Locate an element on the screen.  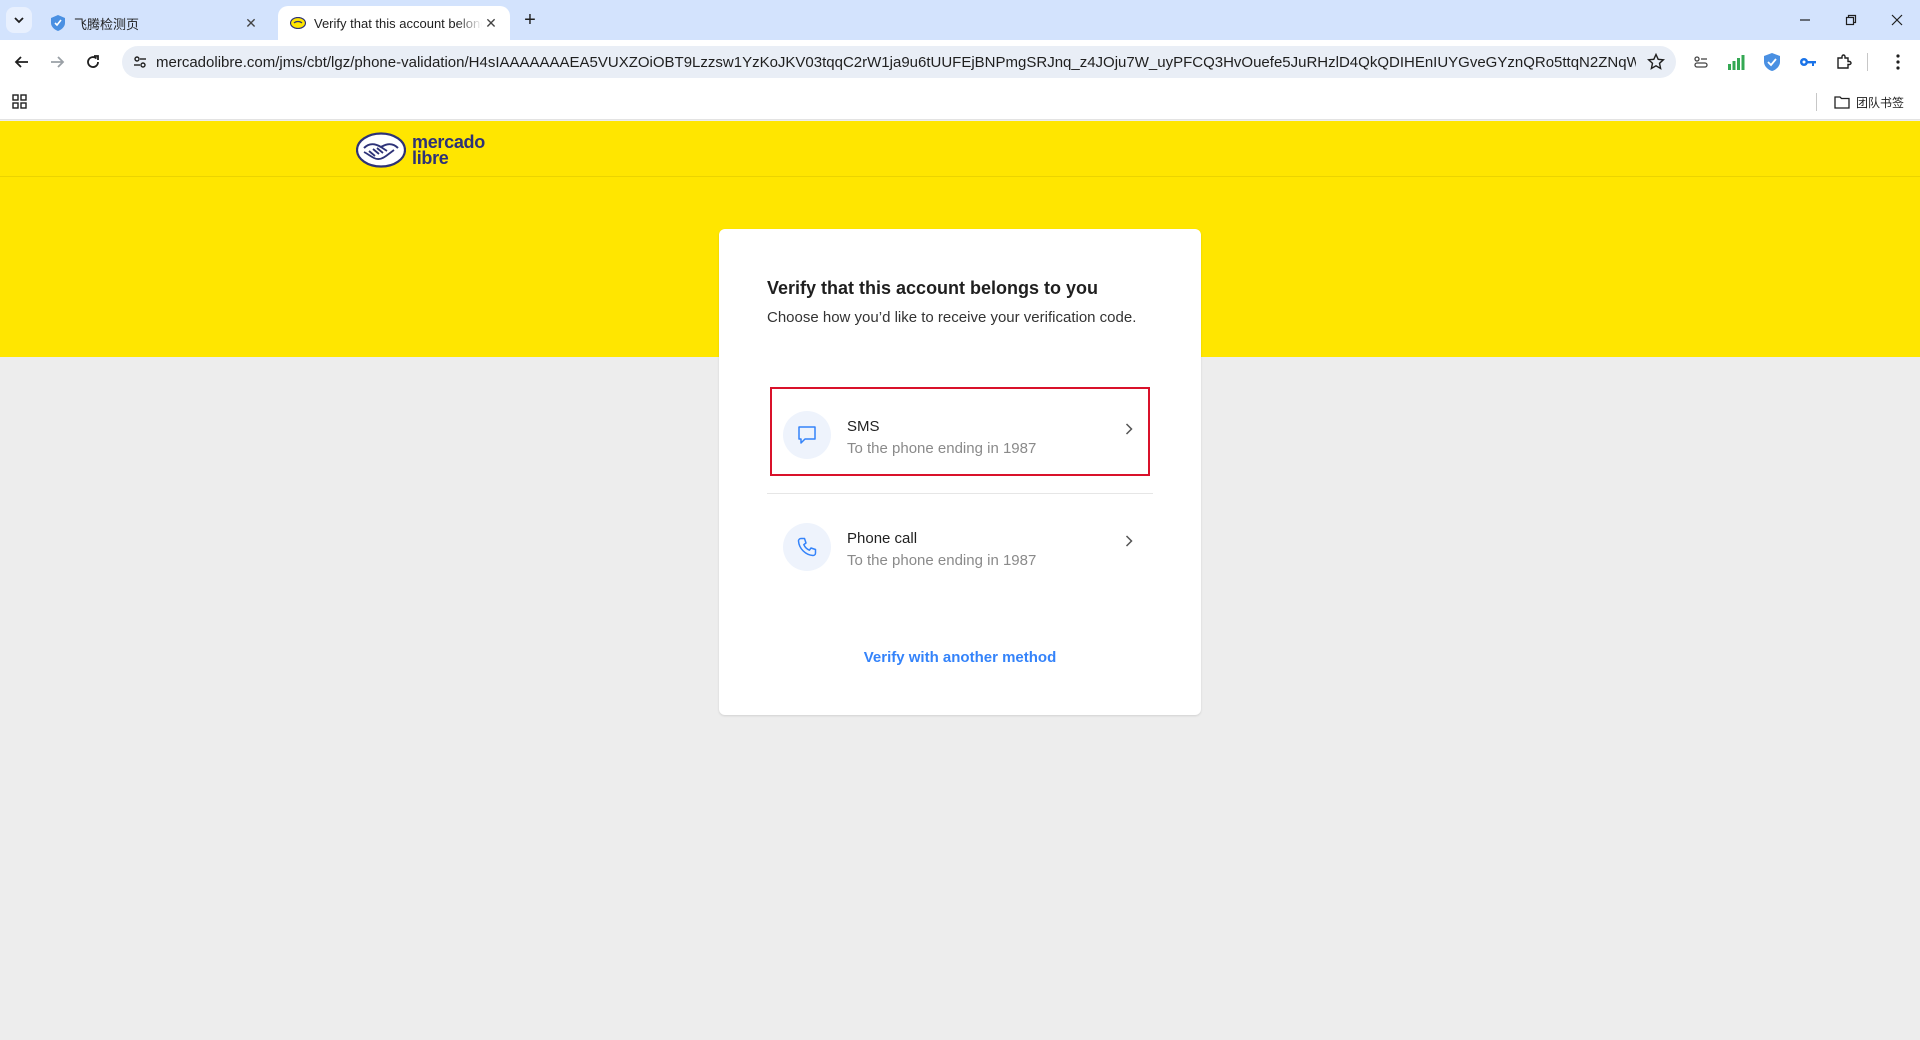
bookmark-folder: 团队书签 is located at coordinates (1869, 102).